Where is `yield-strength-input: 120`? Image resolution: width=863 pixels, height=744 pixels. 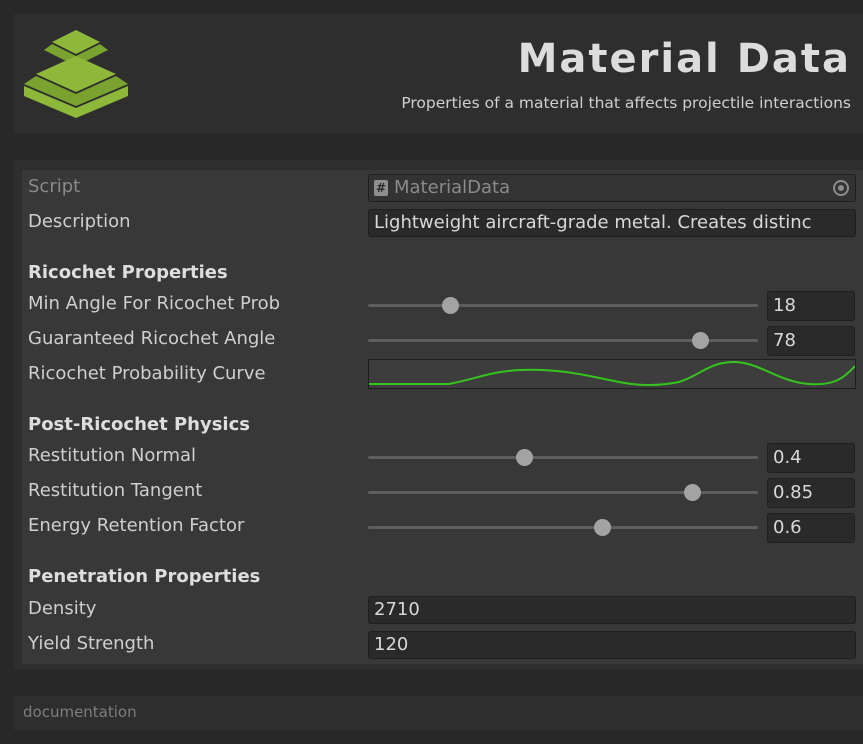
yield-strength-input: 120 is located at coordinates (612, 645).